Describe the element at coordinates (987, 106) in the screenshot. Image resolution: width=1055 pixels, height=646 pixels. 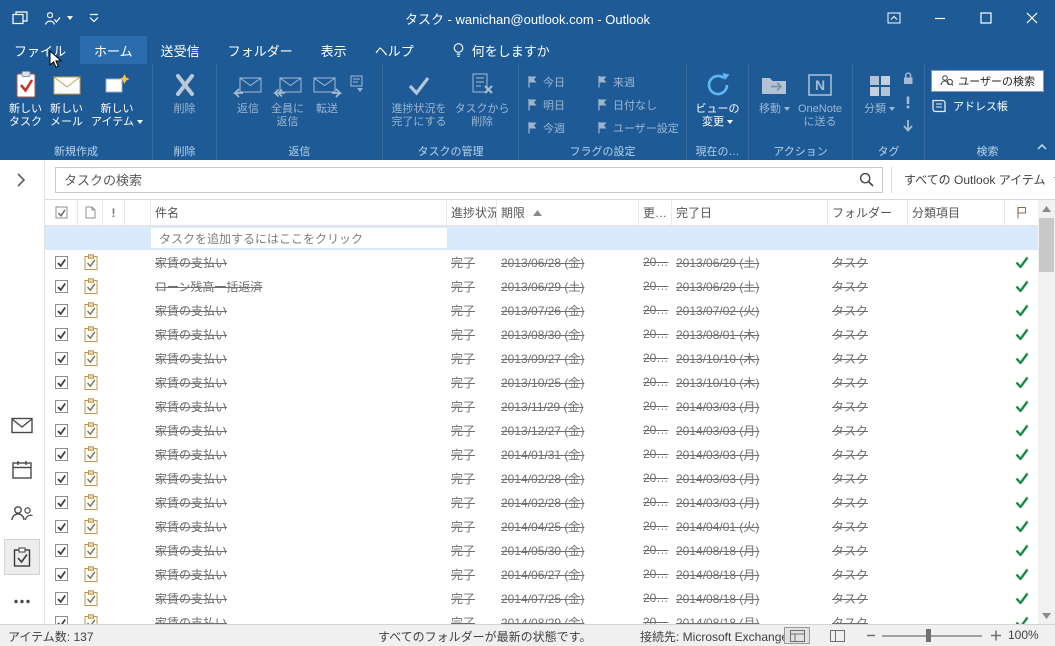
I see `address-book-button: アドレス帳` at that location.